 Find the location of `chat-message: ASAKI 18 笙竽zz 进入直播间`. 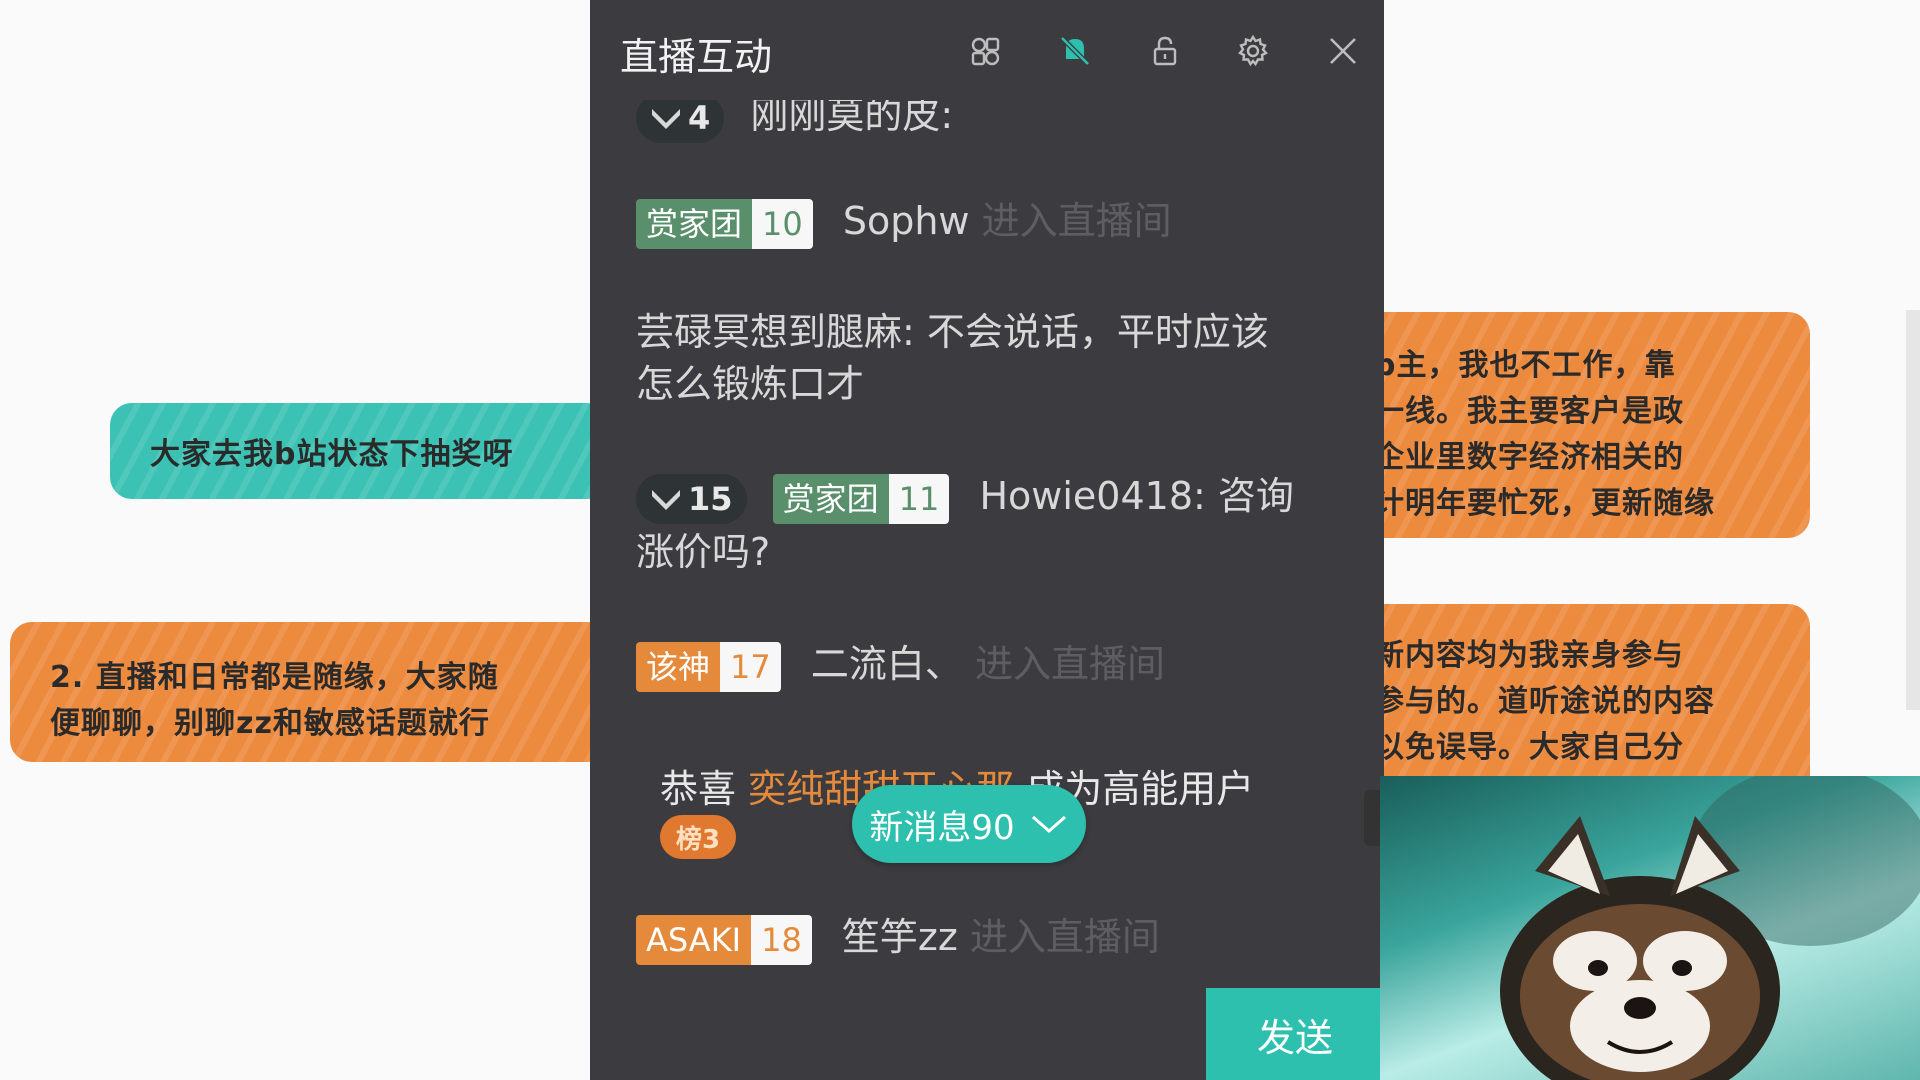

chat-message: ASAKI 18 笙竽zz 进入直播间 is located at coordinates (898, 935).